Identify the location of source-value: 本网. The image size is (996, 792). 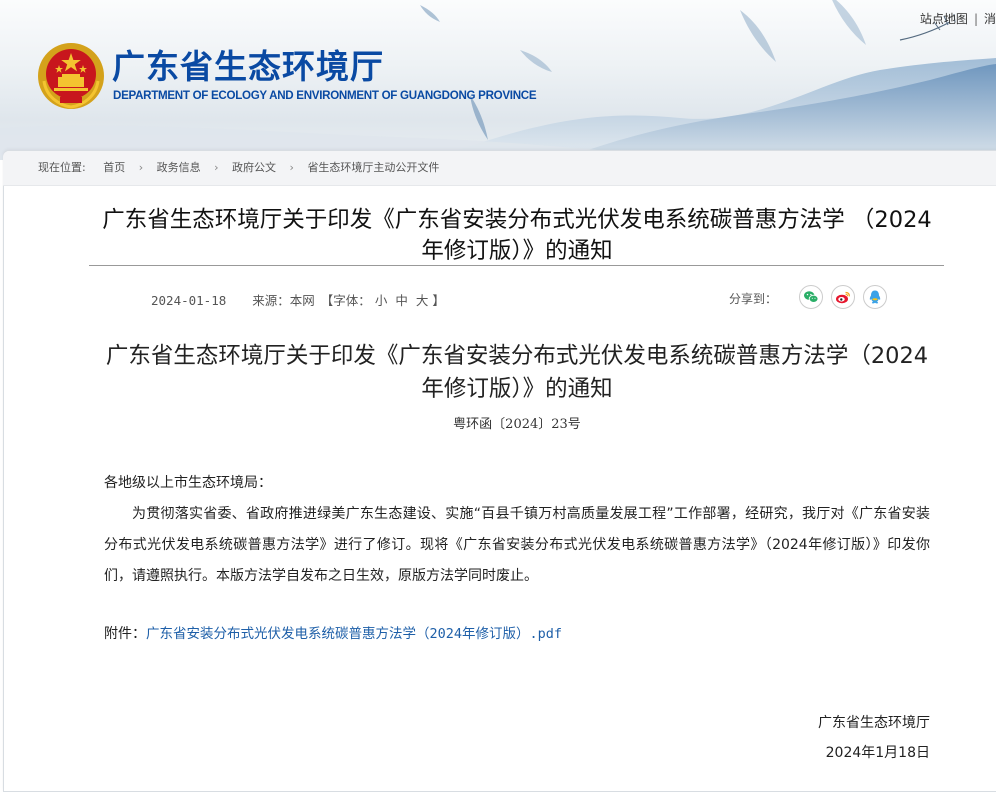
(302, 300).